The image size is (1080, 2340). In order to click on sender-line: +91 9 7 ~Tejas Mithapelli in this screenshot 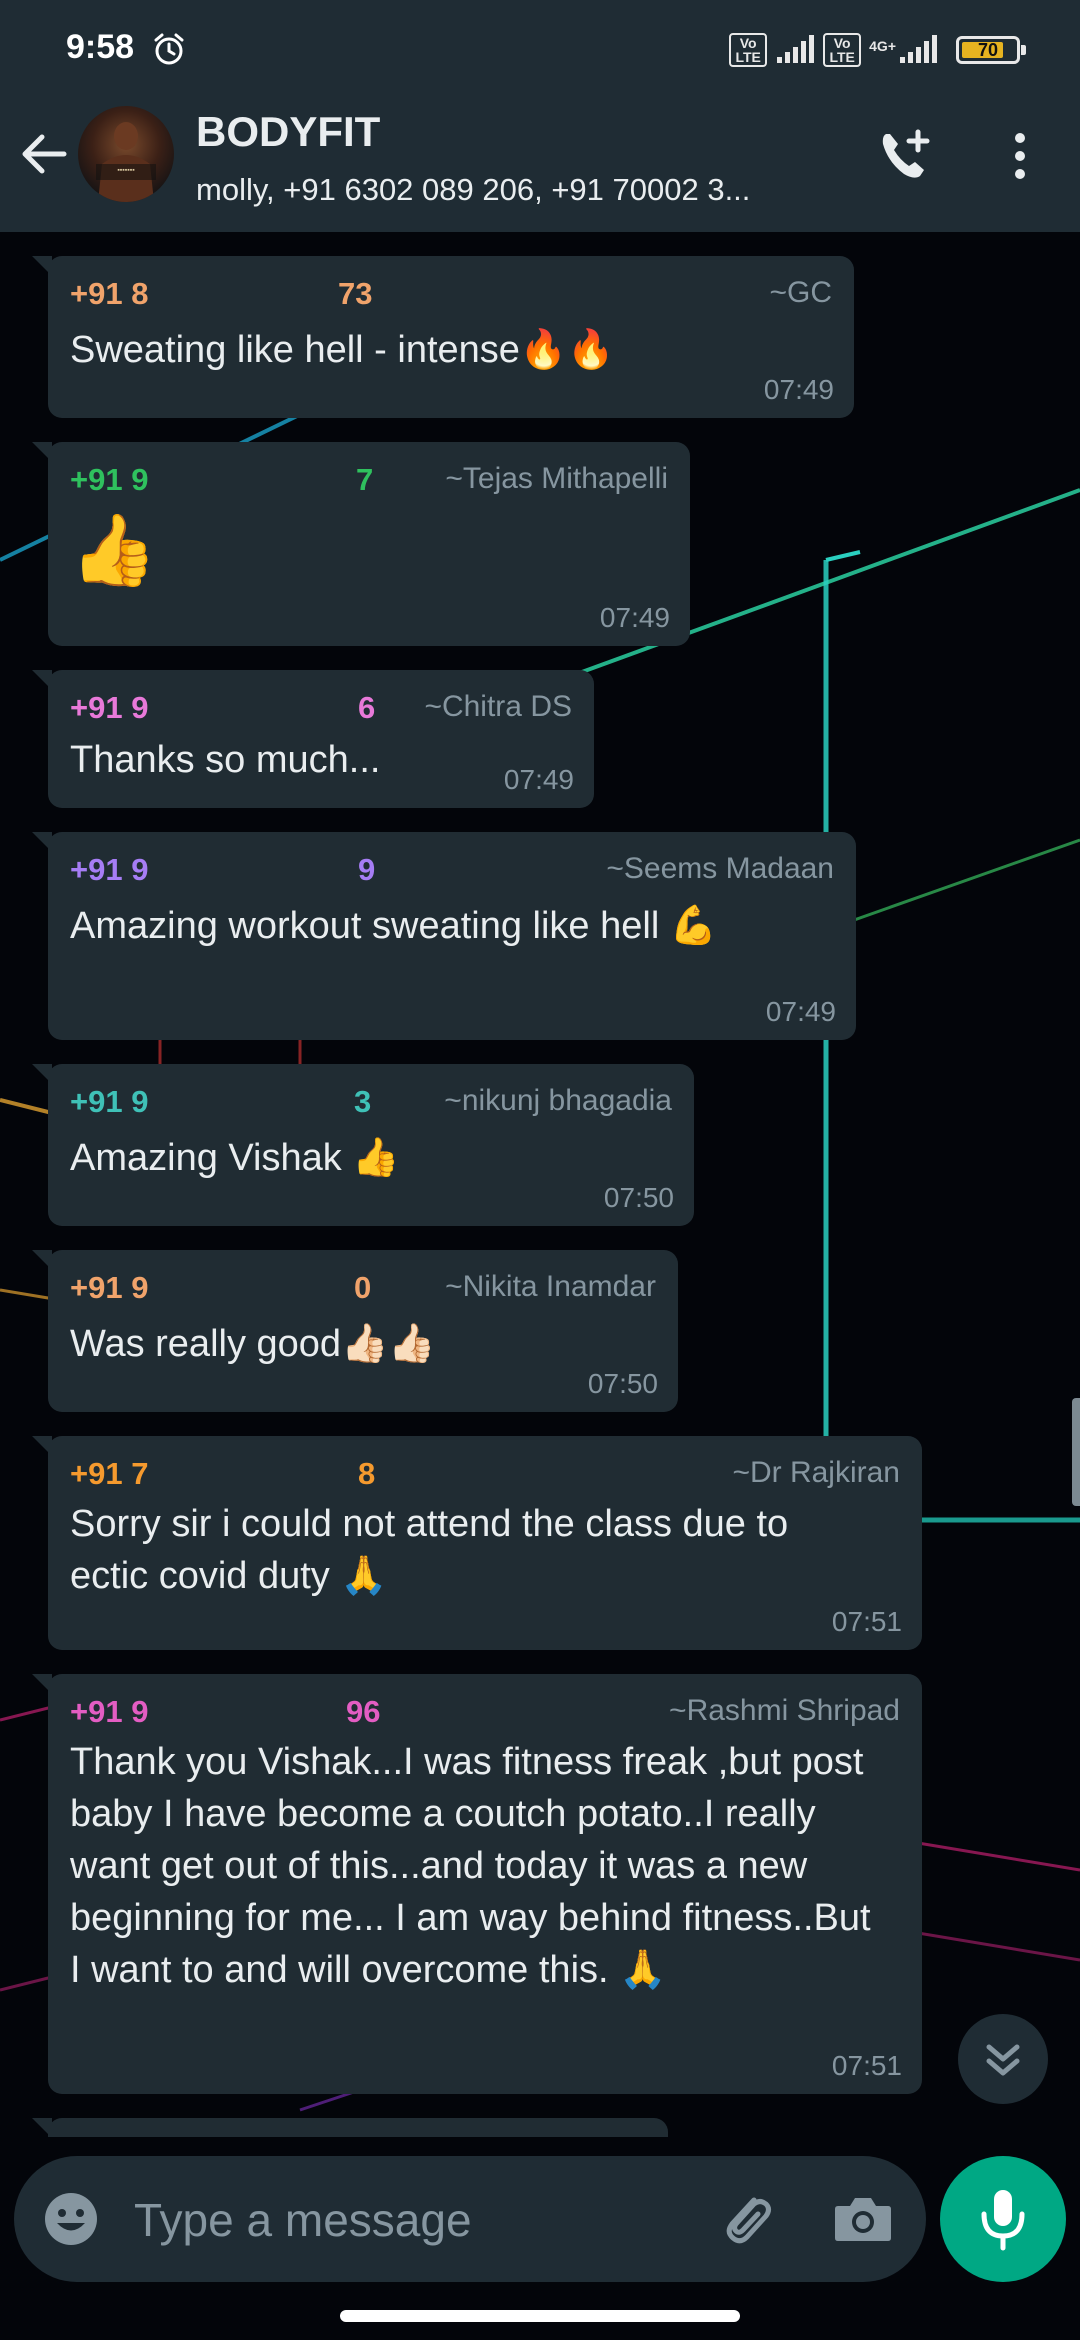, I will do `click(369, 480)`.